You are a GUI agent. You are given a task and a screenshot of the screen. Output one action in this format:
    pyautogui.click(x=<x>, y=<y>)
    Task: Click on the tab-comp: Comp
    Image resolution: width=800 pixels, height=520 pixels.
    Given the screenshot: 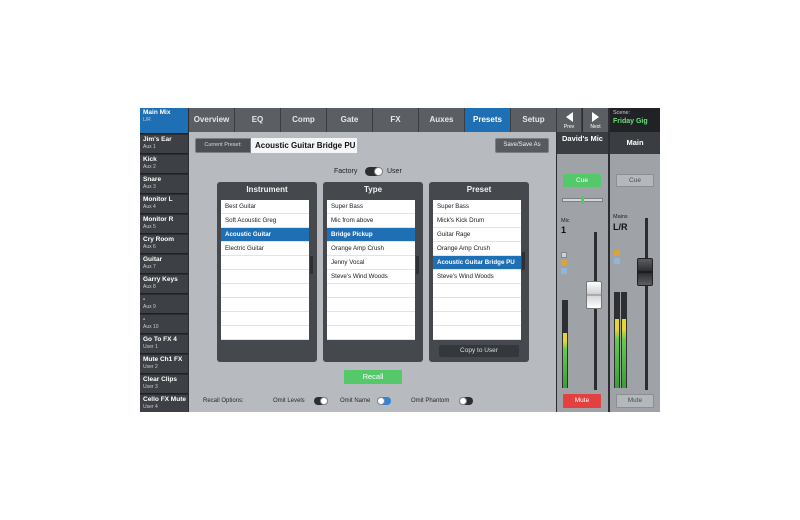 What is the action you would take?
    pyautogui.click(x=304, y=120)
    